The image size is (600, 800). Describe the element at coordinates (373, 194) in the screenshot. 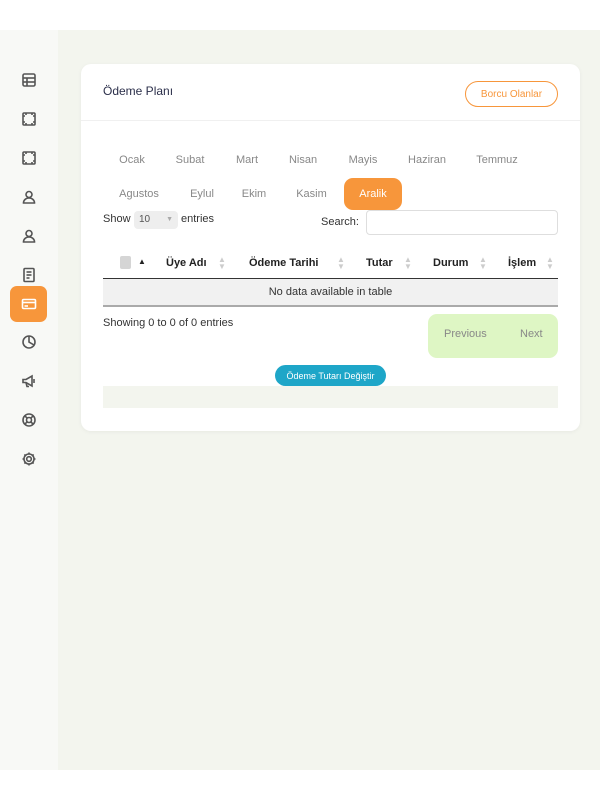

I see `tab-month-aralik: Aralik` at that location.